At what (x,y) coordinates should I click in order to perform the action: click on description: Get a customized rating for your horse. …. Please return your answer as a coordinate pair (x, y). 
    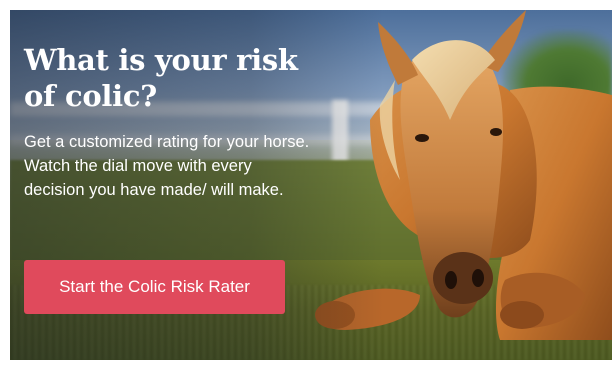
    Looking at the image, I should click on (167, 166).